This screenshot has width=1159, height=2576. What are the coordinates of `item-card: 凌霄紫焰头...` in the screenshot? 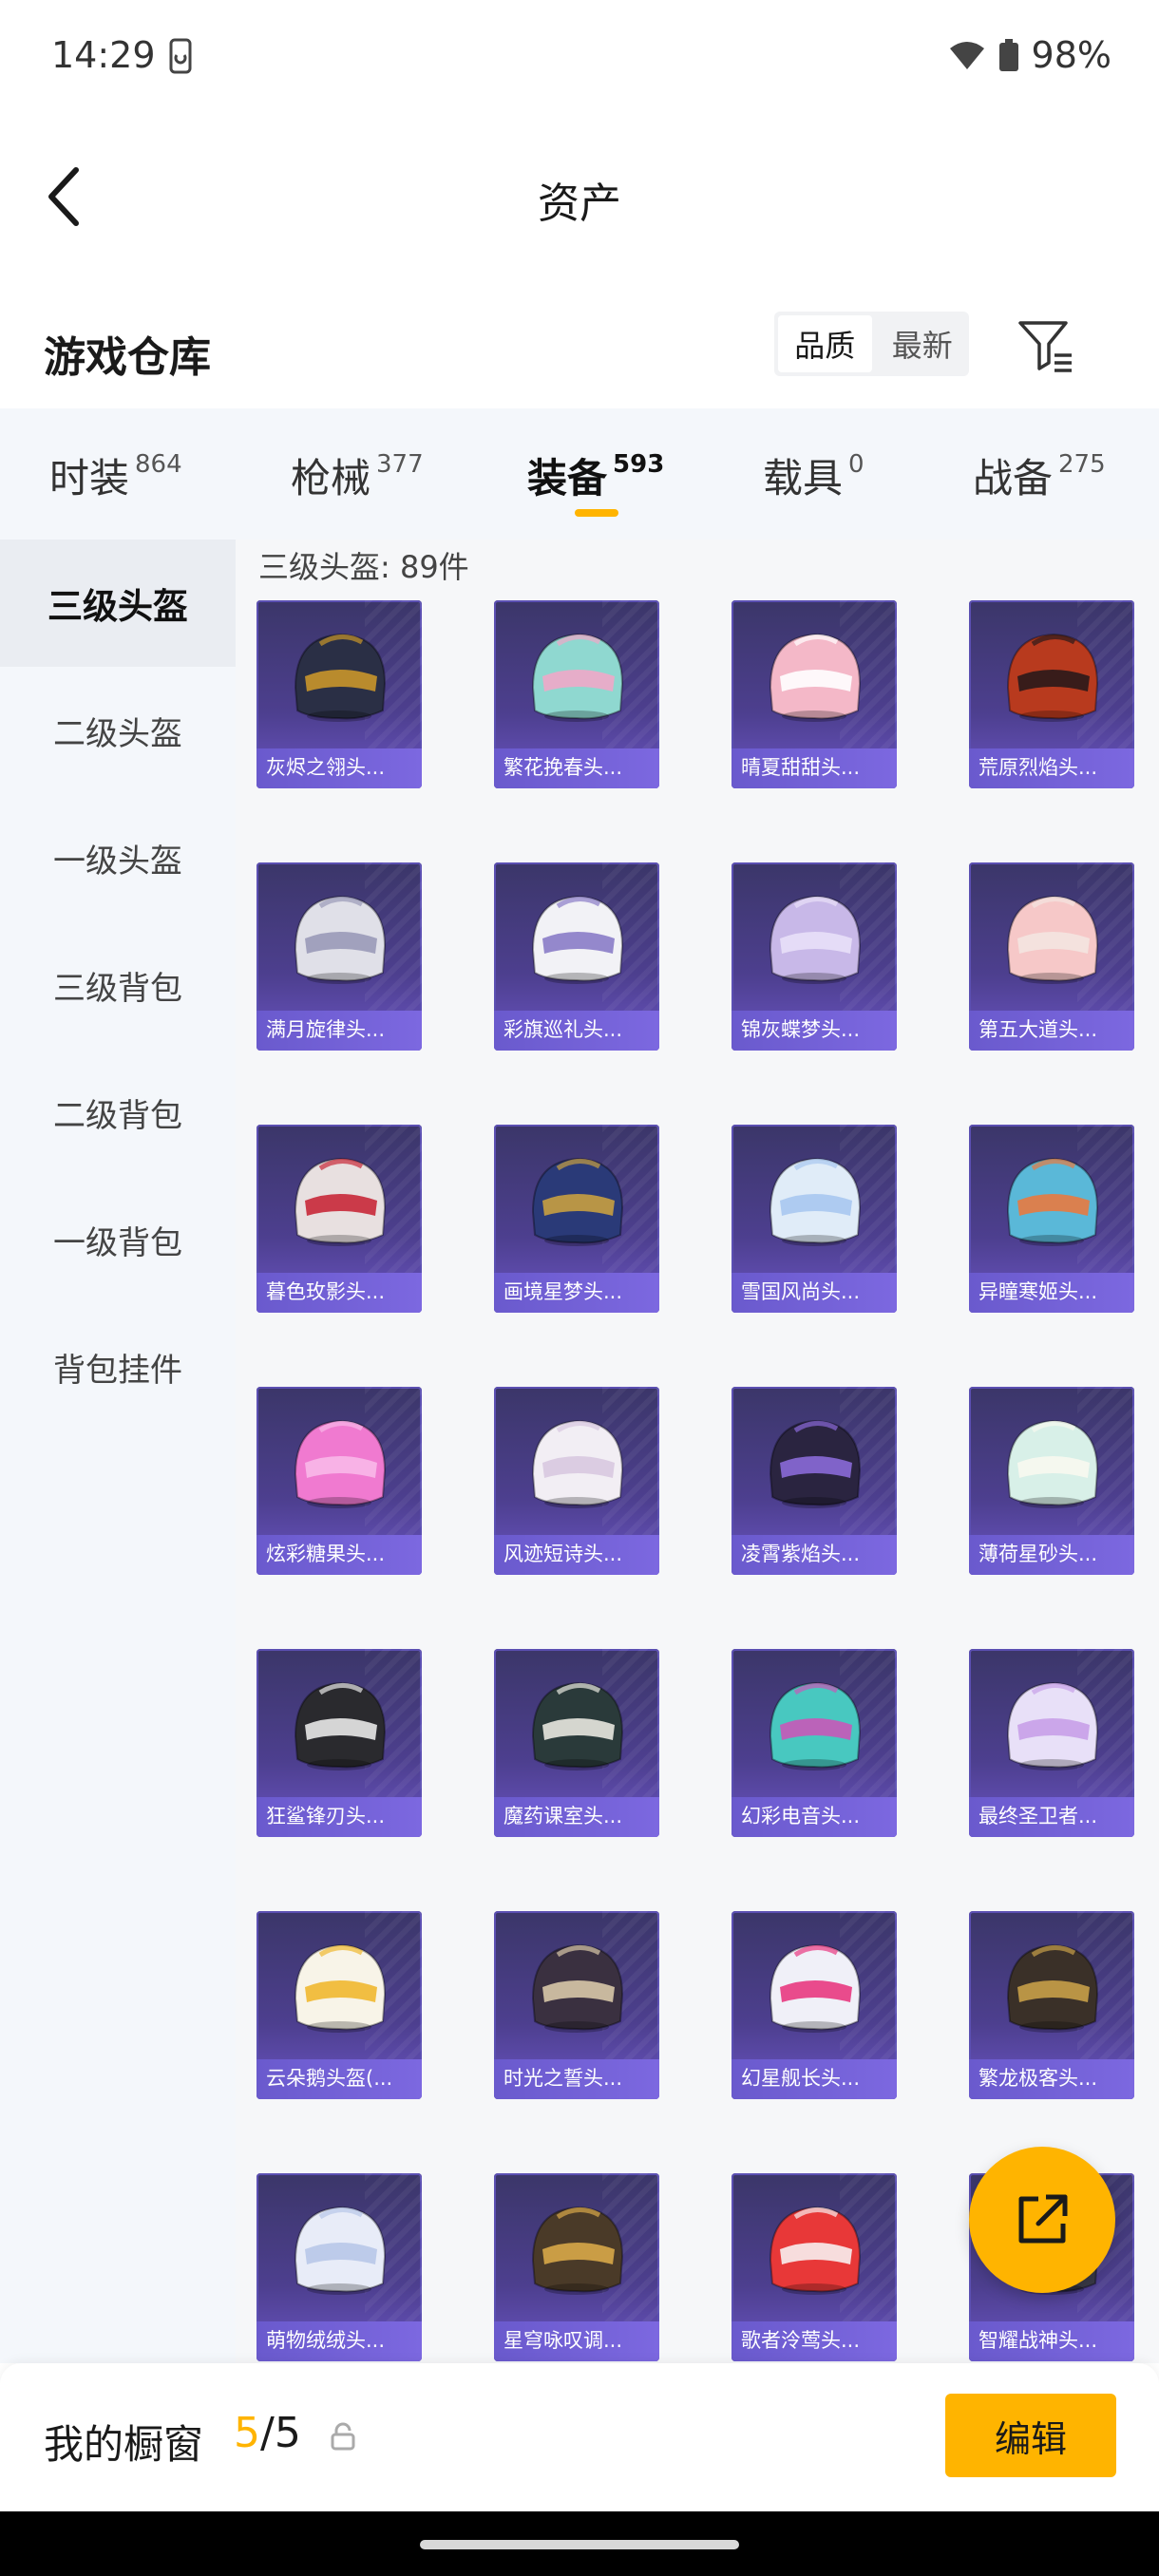 It's located at (814, 1481).